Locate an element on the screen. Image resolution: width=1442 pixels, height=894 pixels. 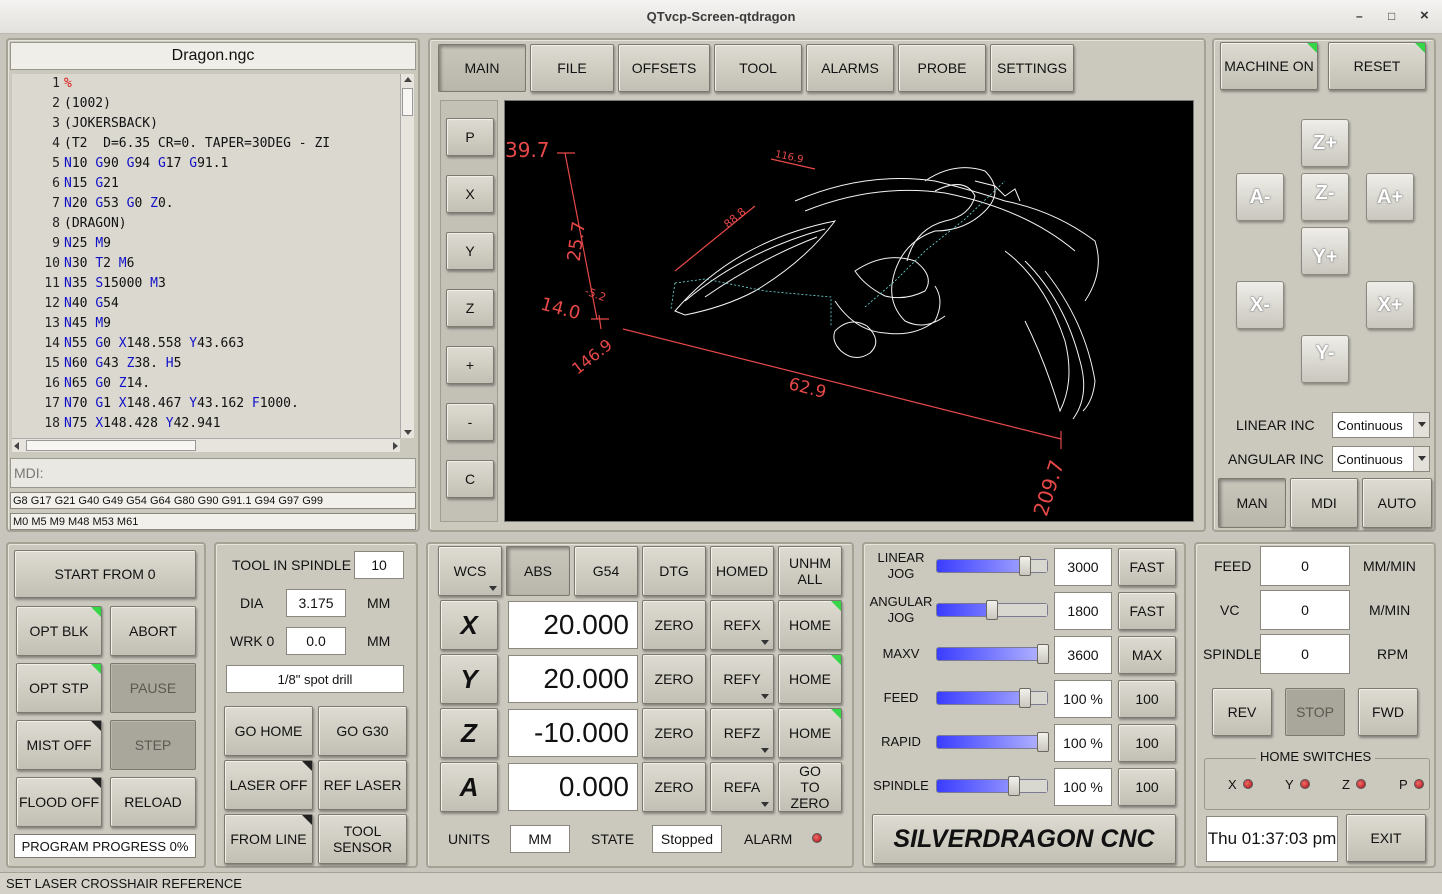
tab-probe: PROBE is located at coordinates (942, 68).